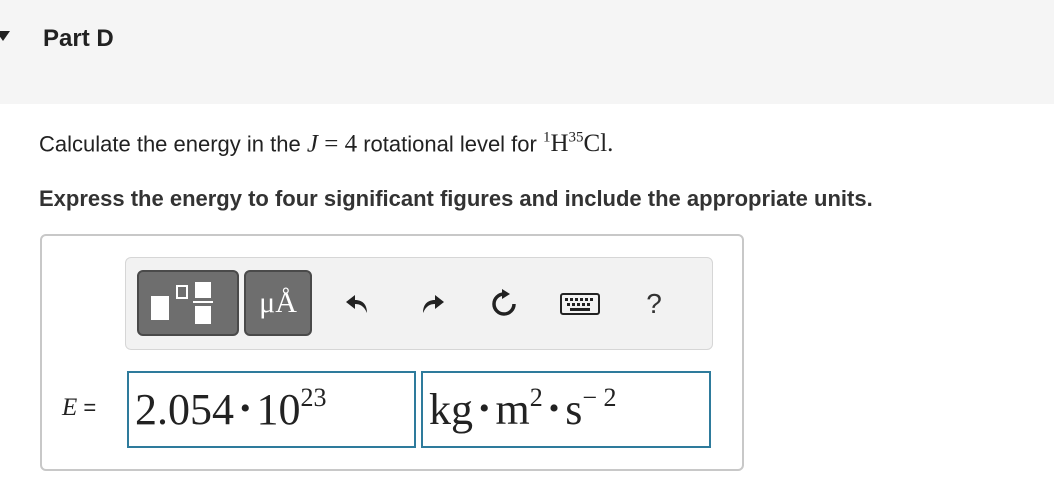  What do you see at coordinates (599, 397) in the screenshot?
I see `unit-s-exponent: − 2` at bounding box center [599, 397].